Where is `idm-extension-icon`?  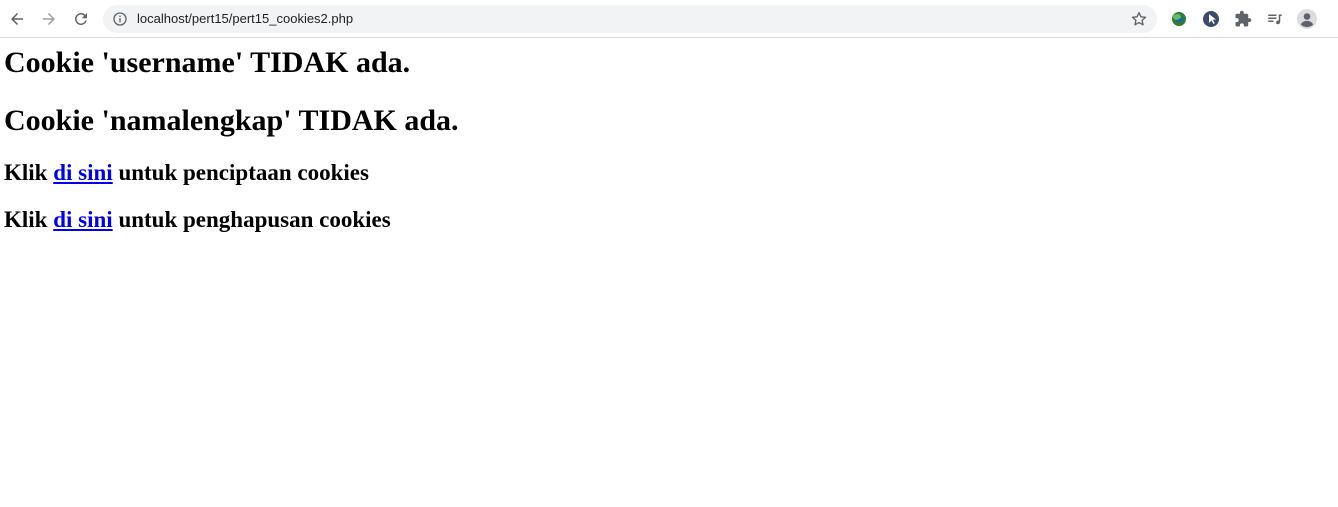 idm-extension-icon is located at coordinates (1179, 19).